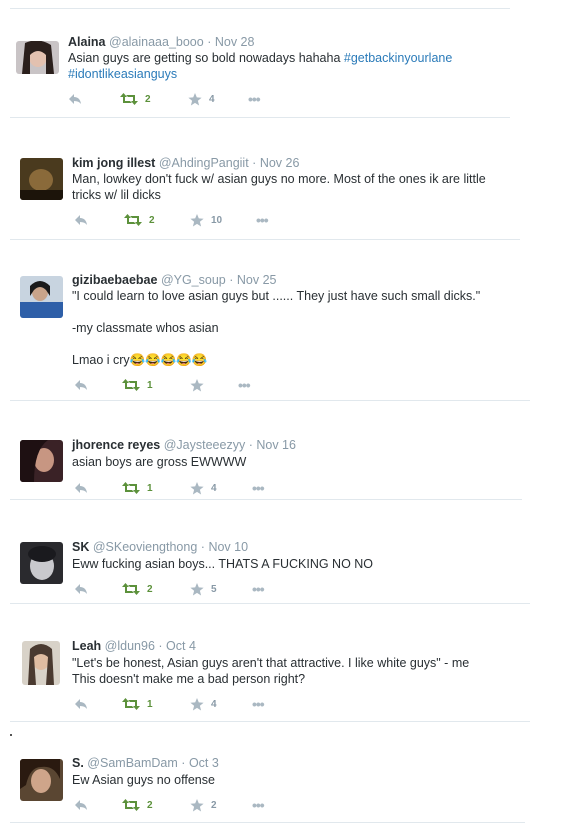 The height and width of the screenshot is (832, 568). I want to click on user-handle: @SKeoviengthong, so click(145, 547).